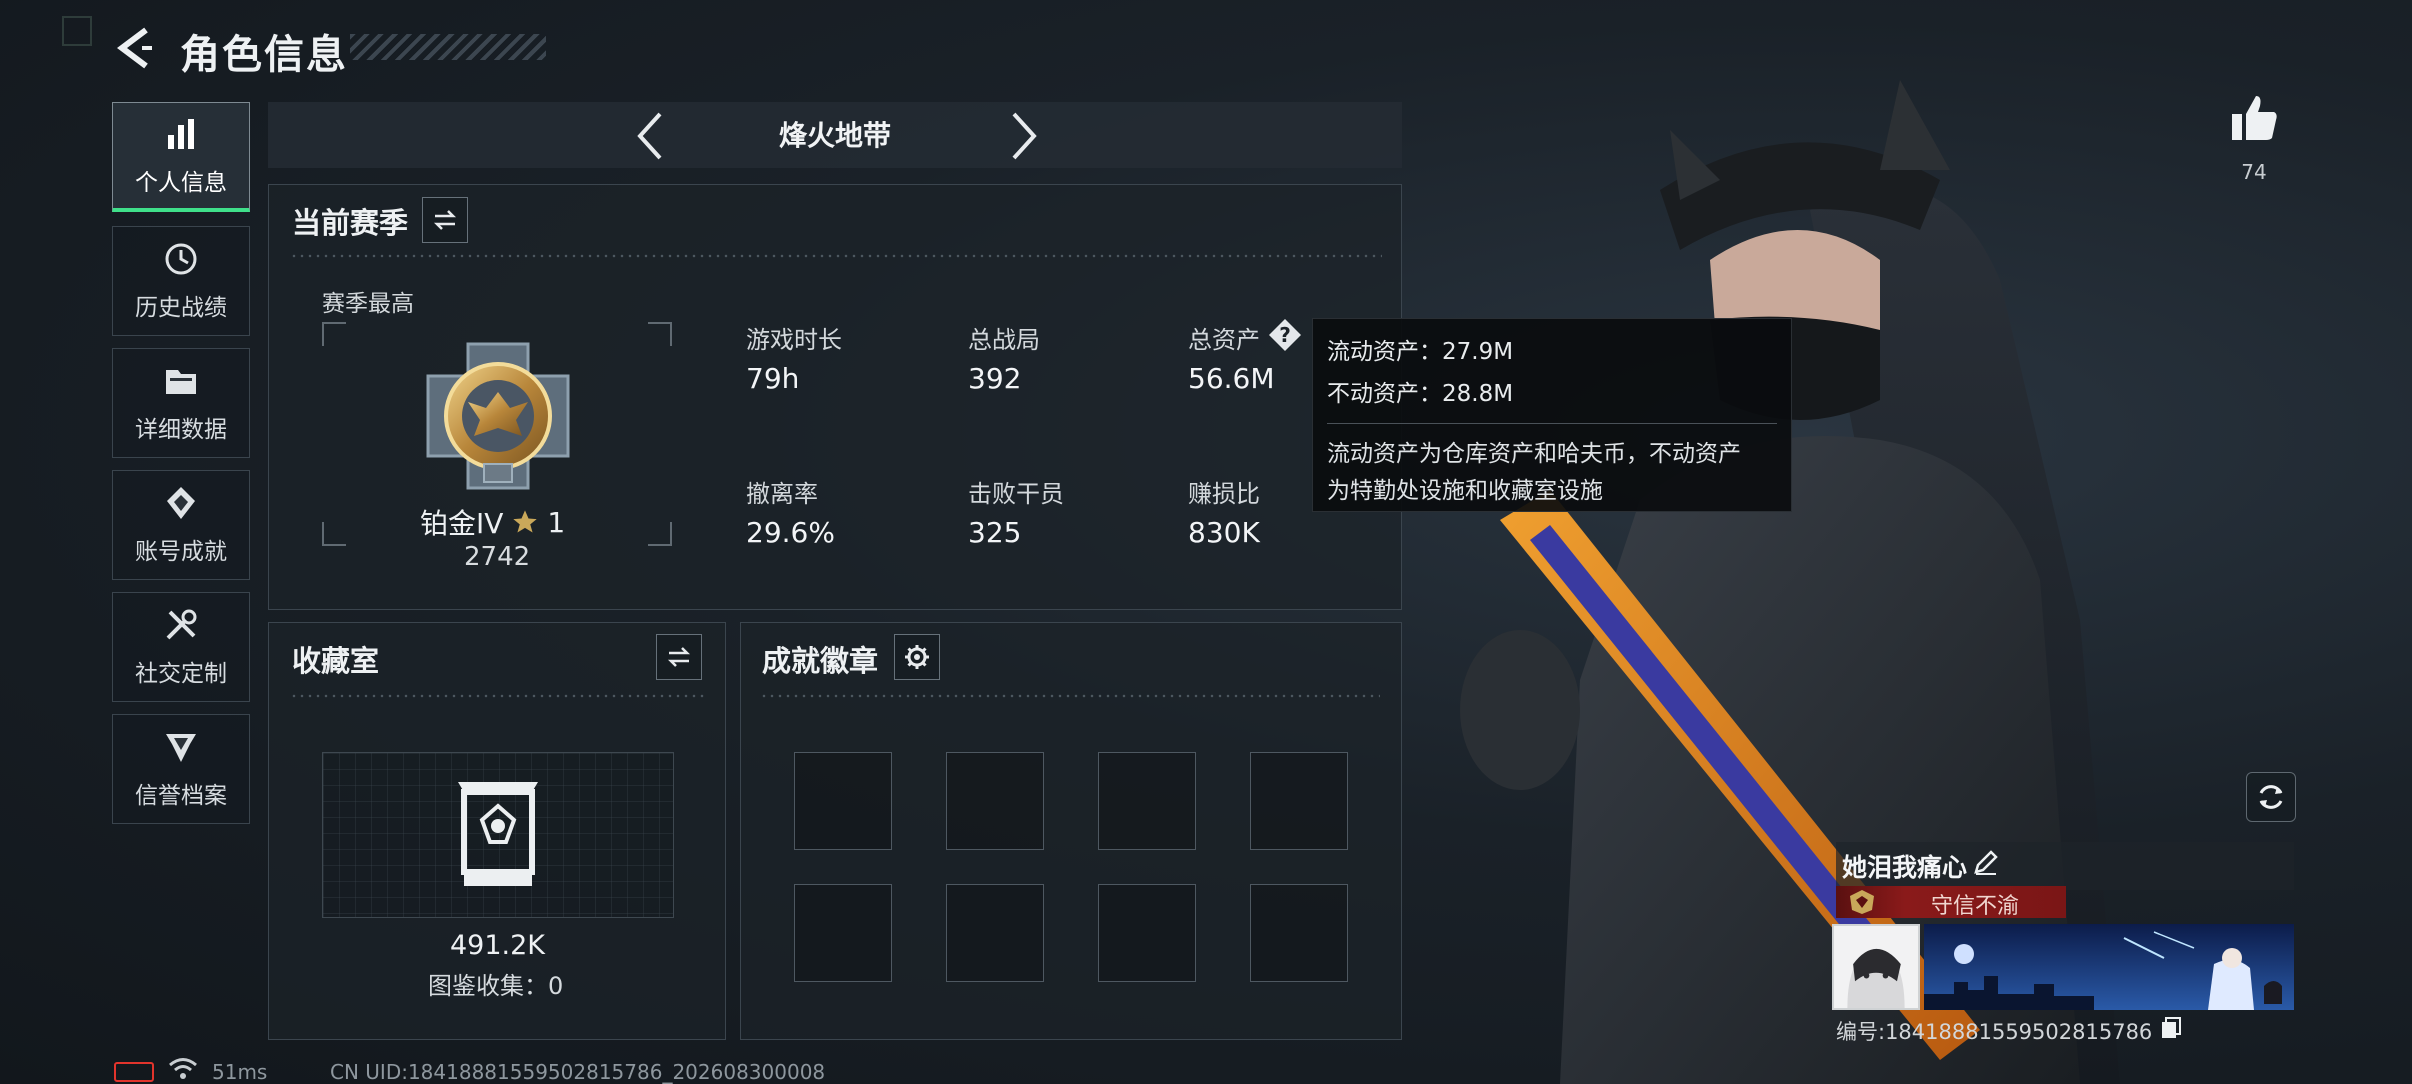 The height and width of the screenshot is (1084, 2412). What do you see at coordinates (834, 135) in the screenshot?
I see `mode-label: 烽火地带` at bounding box center [834, 135].